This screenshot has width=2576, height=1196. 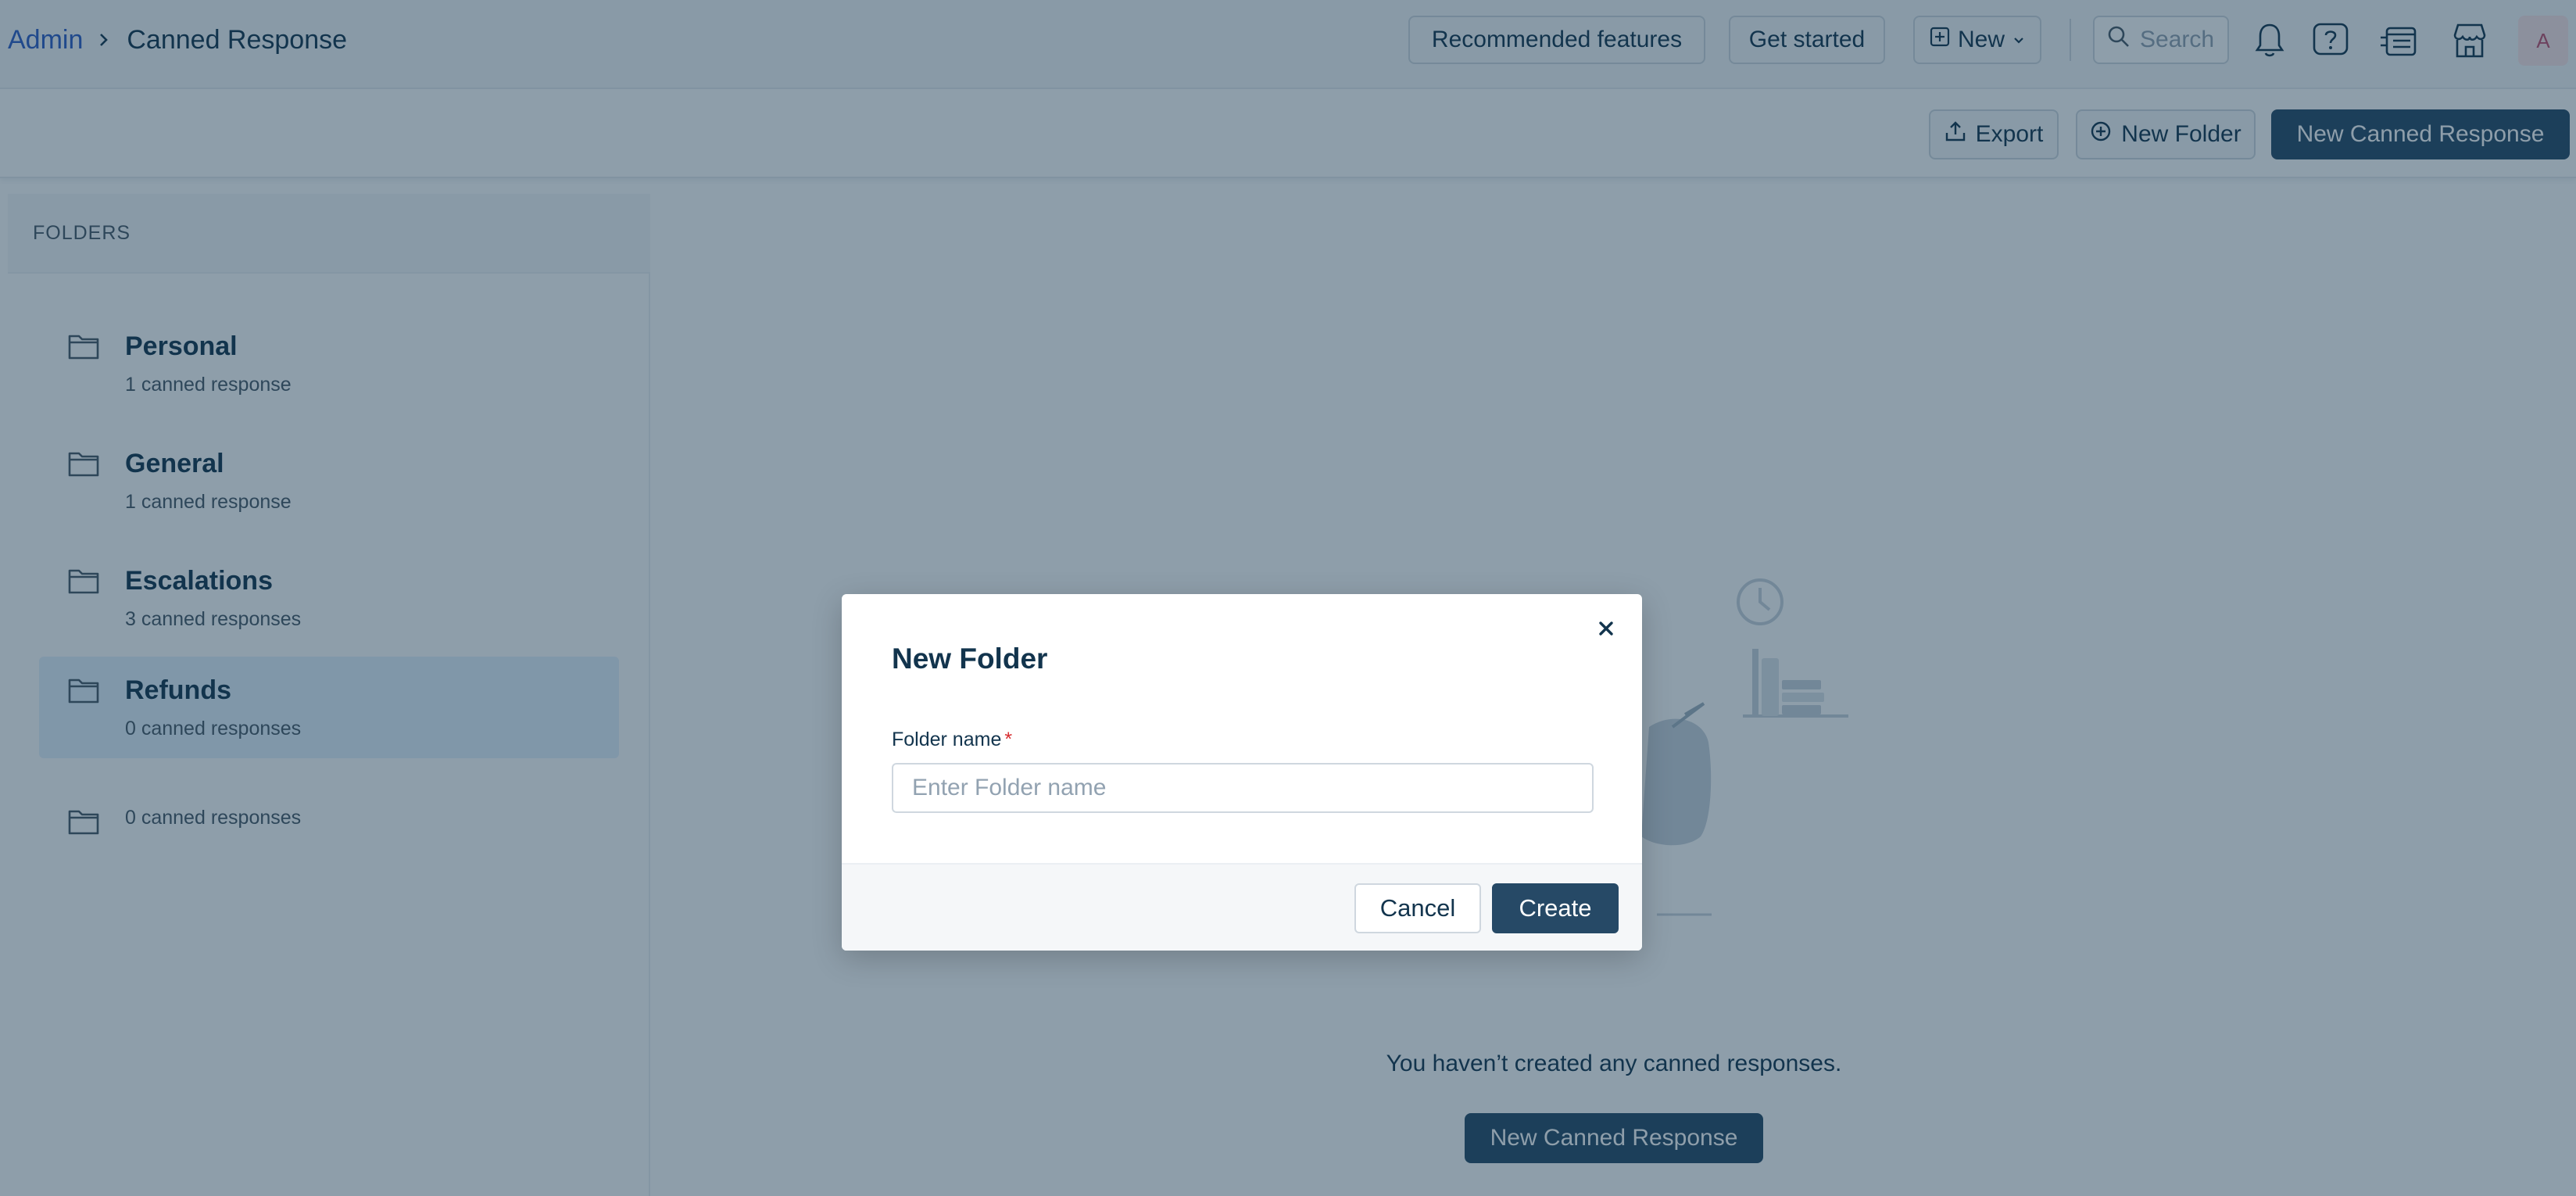 I want to click on close-icon, so click(x=1606, y=628).